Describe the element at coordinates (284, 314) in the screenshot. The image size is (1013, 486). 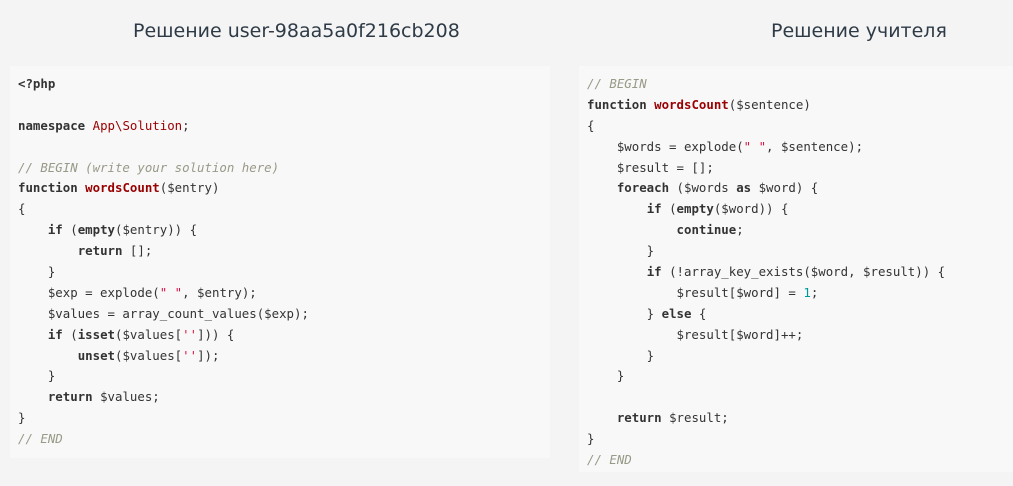
I see `code-line: $values = array_count_values($exp);` at that location.